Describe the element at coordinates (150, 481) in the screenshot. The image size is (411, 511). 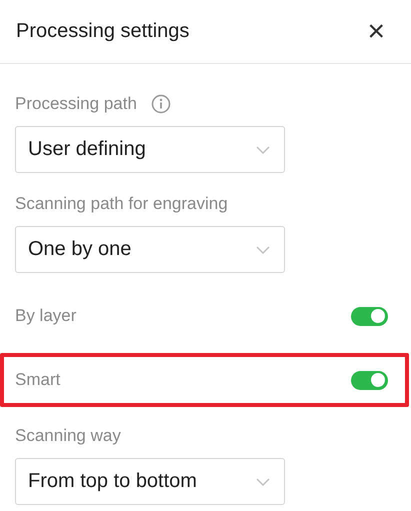
I see `dropdown: From top to bottom` at that location.